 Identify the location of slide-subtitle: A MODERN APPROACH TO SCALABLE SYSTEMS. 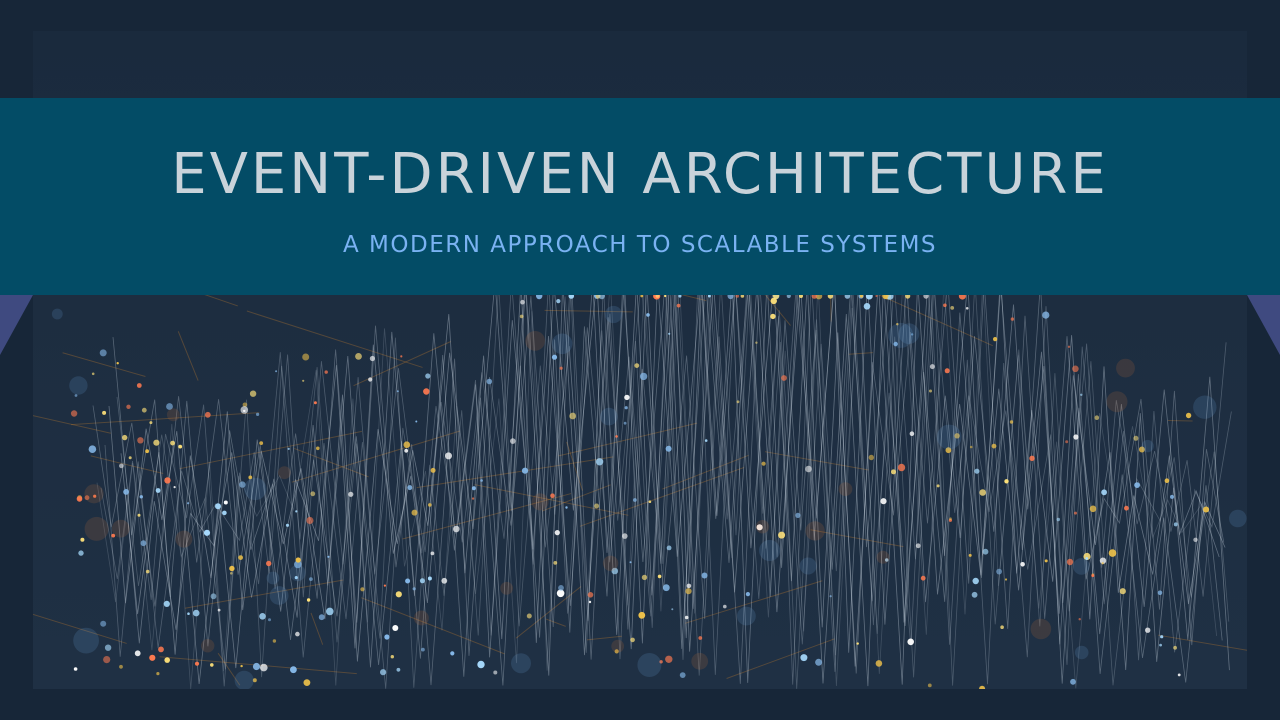
(640, 245).